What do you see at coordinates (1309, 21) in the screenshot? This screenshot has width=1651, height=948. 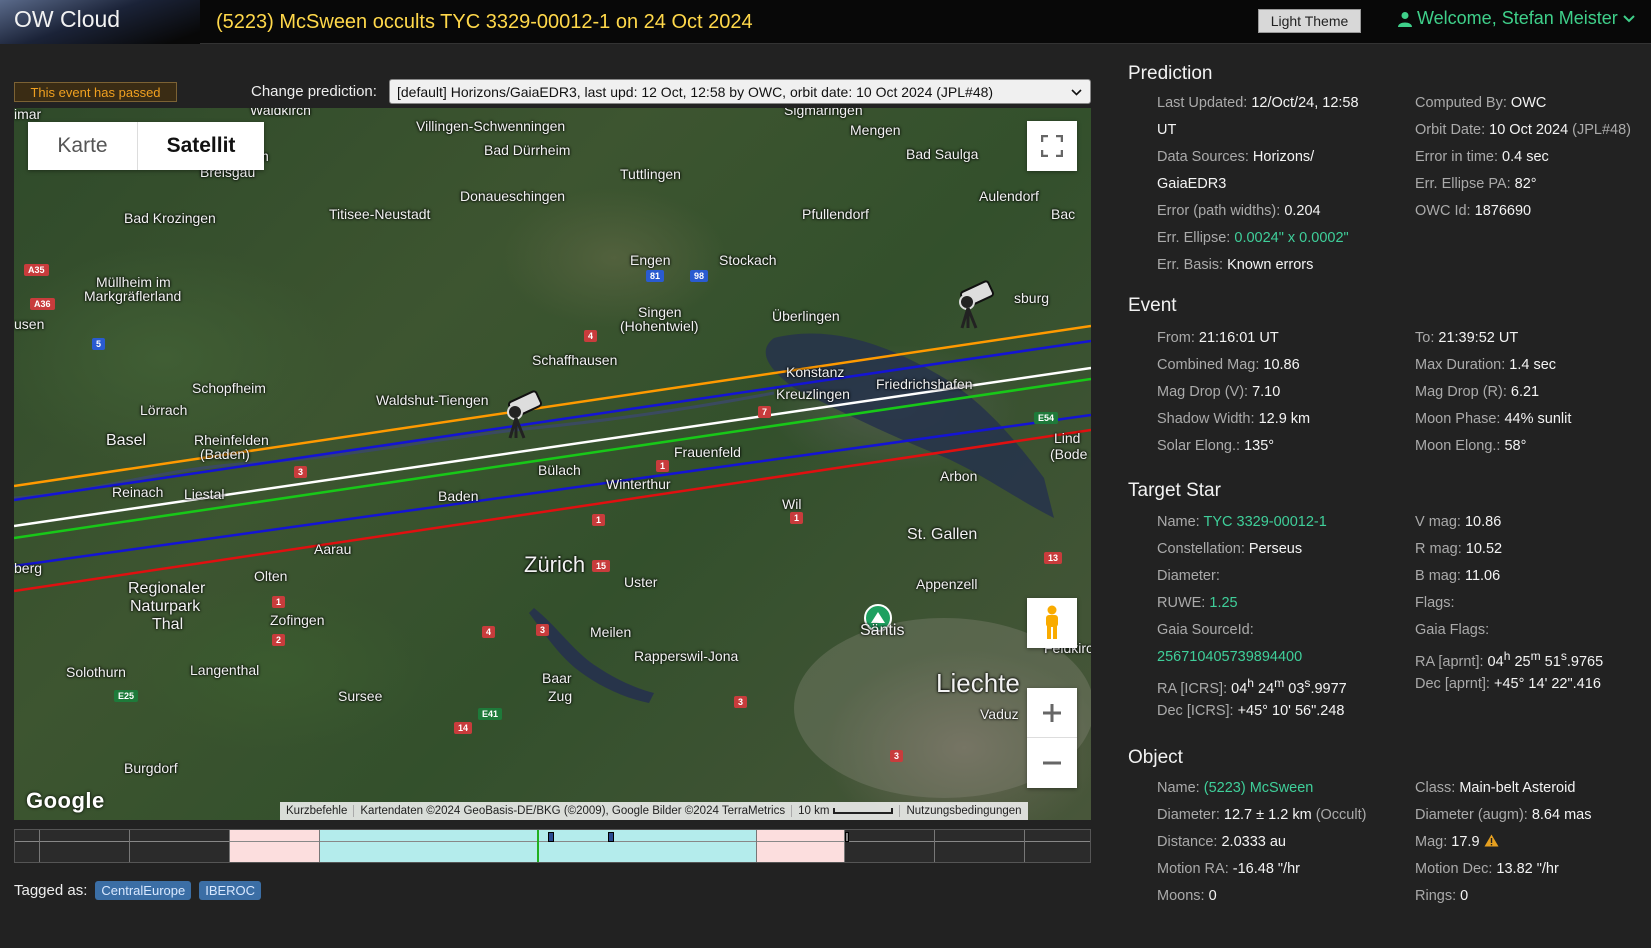 I see `light-theme-button: Light Theme` at bounding box center [1309, 21].